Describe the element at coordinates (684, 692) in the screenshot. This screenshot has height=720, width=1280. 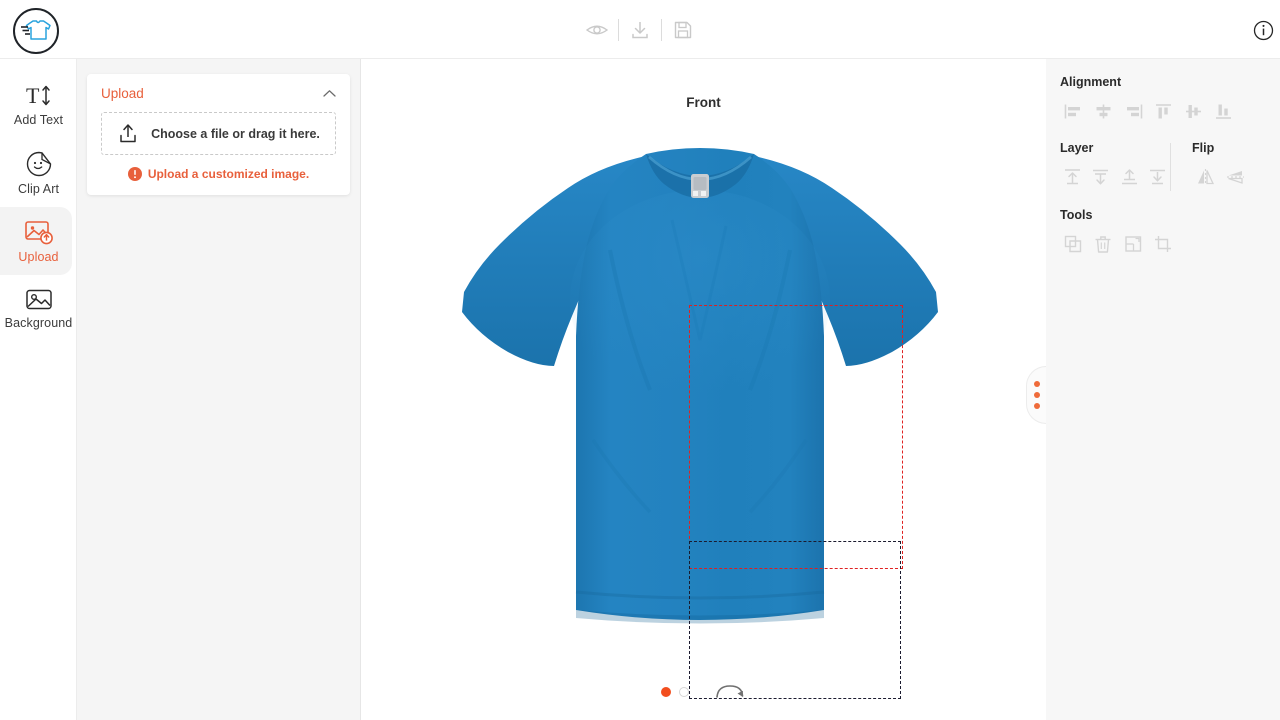
I see `view-dot-back` at that location.